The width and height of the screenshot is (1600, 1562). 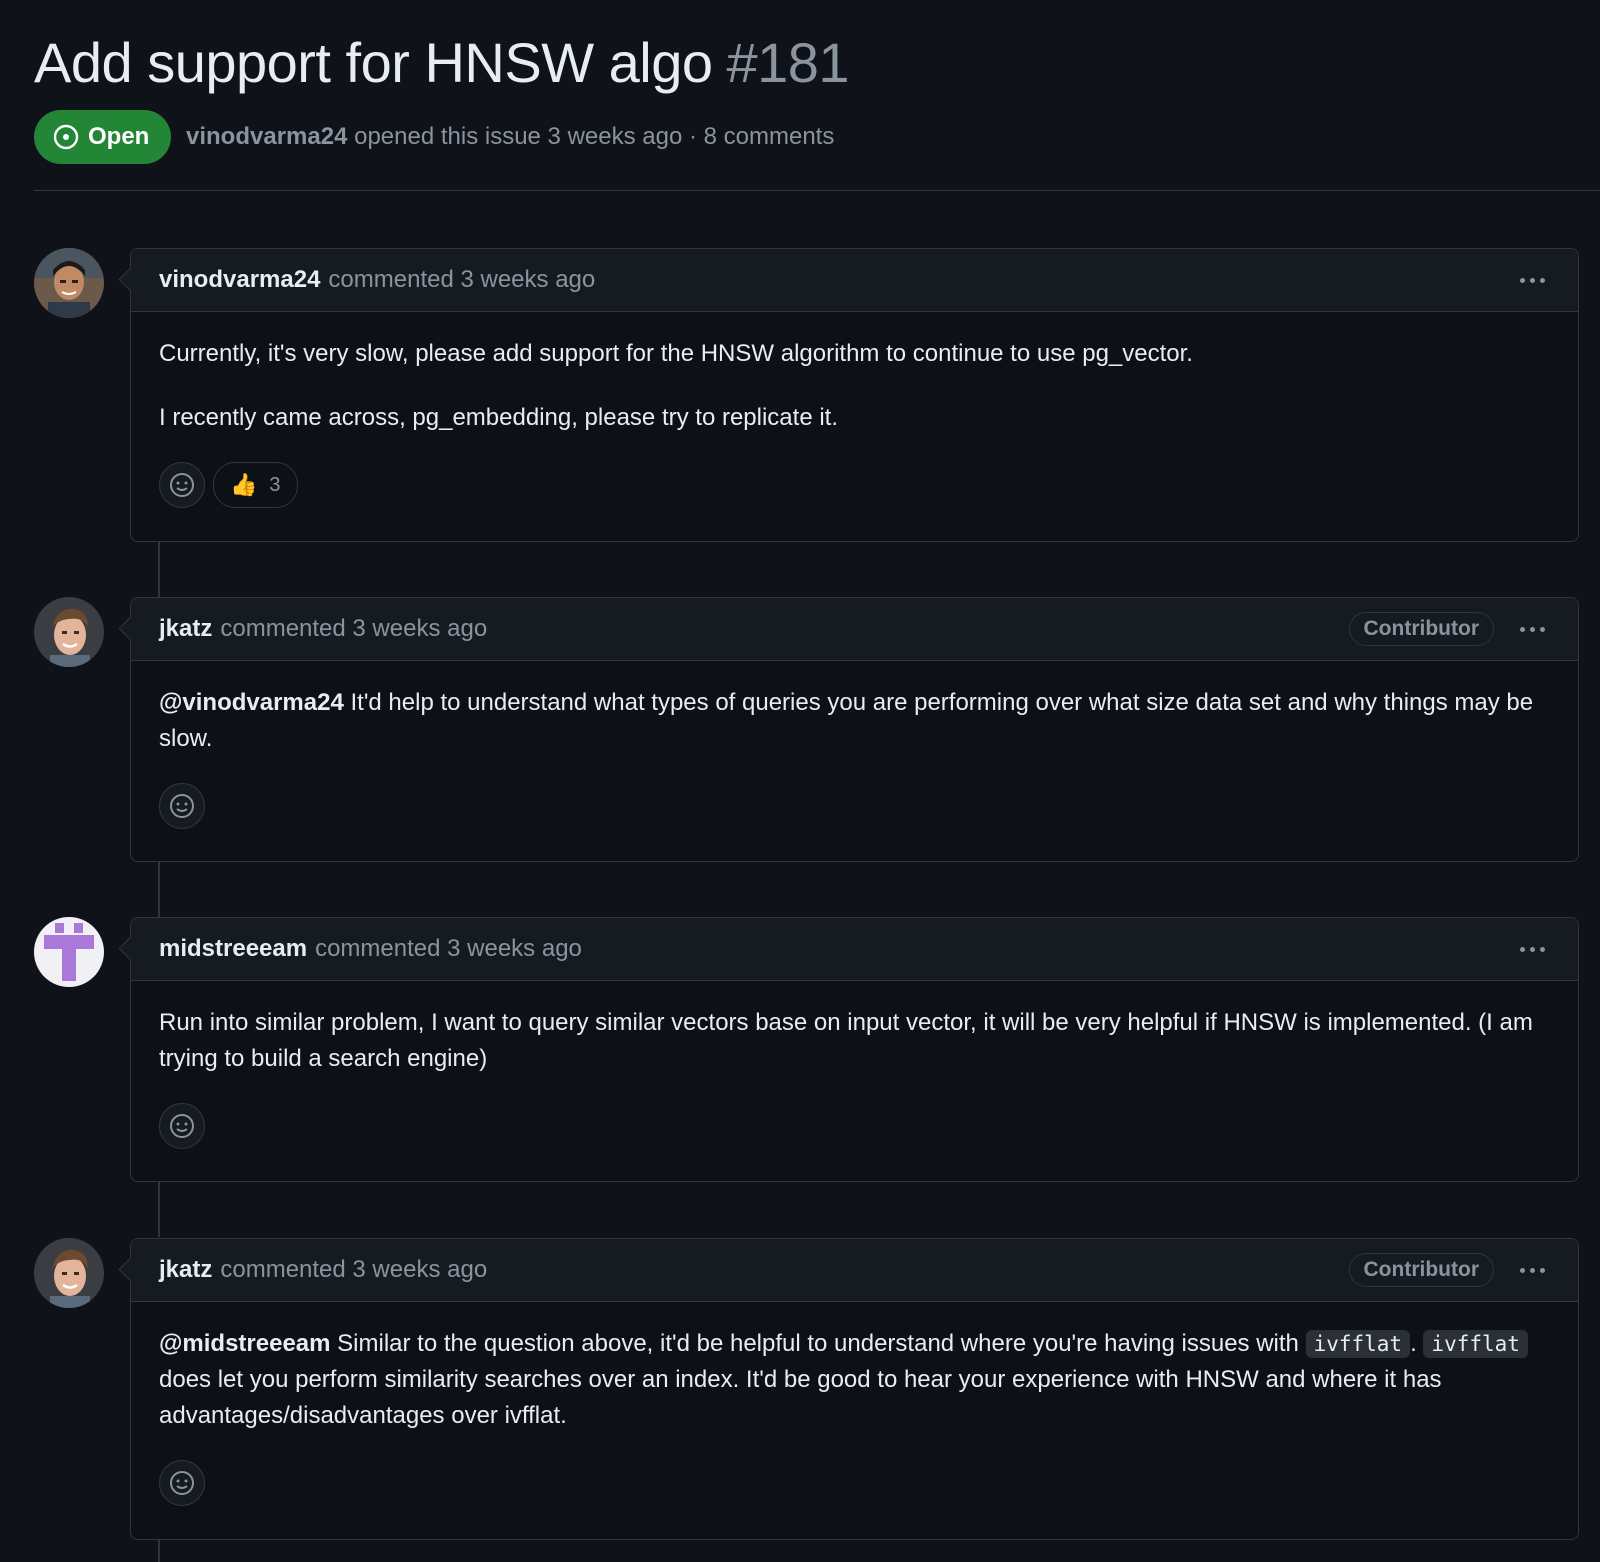 I want to click on identicon-icon, so click(x=69, y=952).